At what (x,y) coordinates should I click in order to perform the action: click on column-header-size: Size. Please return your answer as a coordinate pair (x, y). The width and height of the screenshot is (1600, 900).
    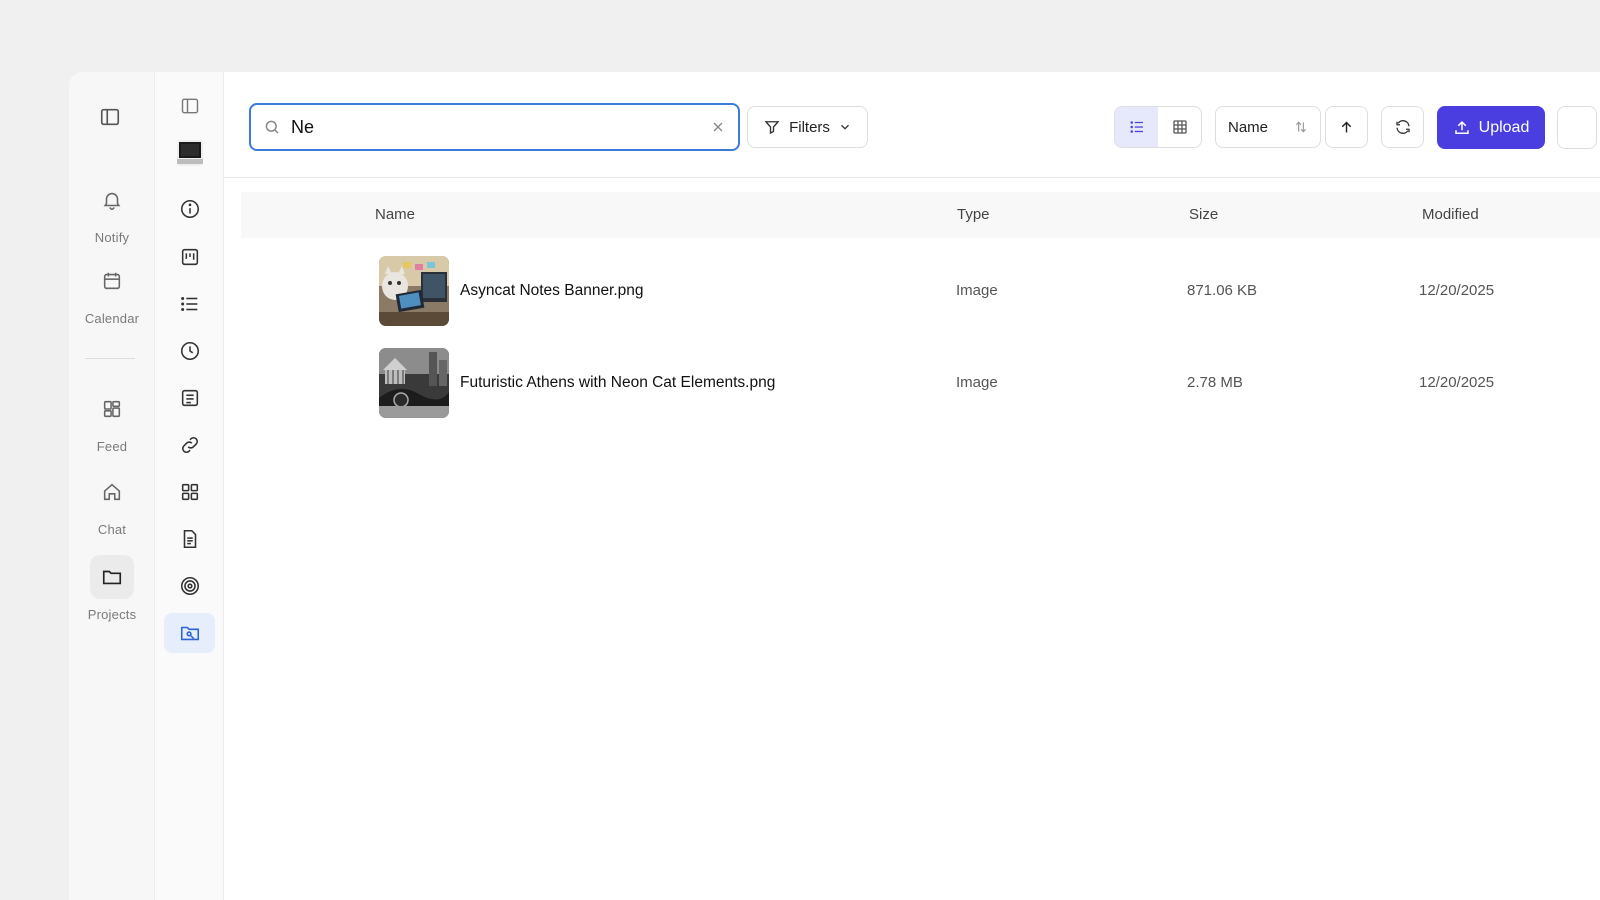
    Looking at the image, I should click on (1203, 214).